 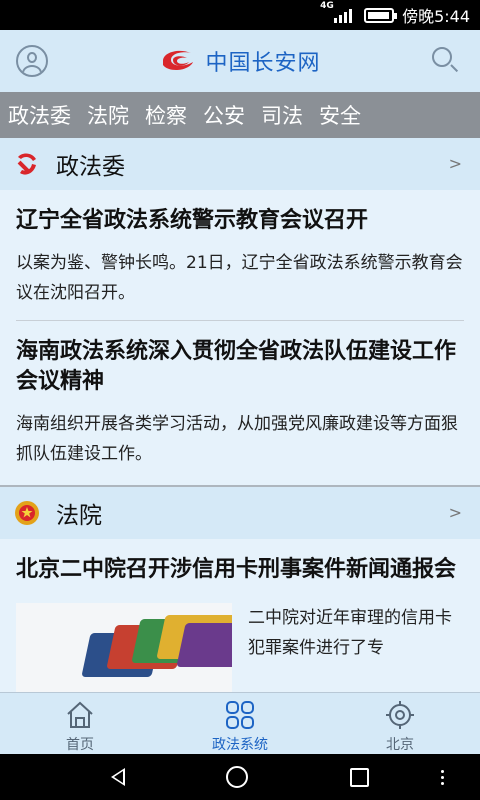 What do you see at coordinates (240, 745) in the screenshot?
I see `nav-label: 政法系统` at bounding box center [240, 745].